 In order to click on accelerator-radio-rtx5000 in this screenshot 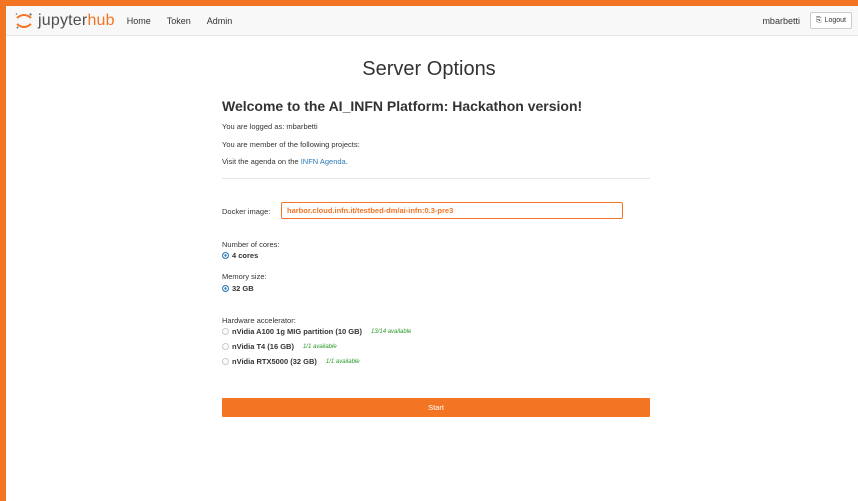, I will do `click(225, 361)`.